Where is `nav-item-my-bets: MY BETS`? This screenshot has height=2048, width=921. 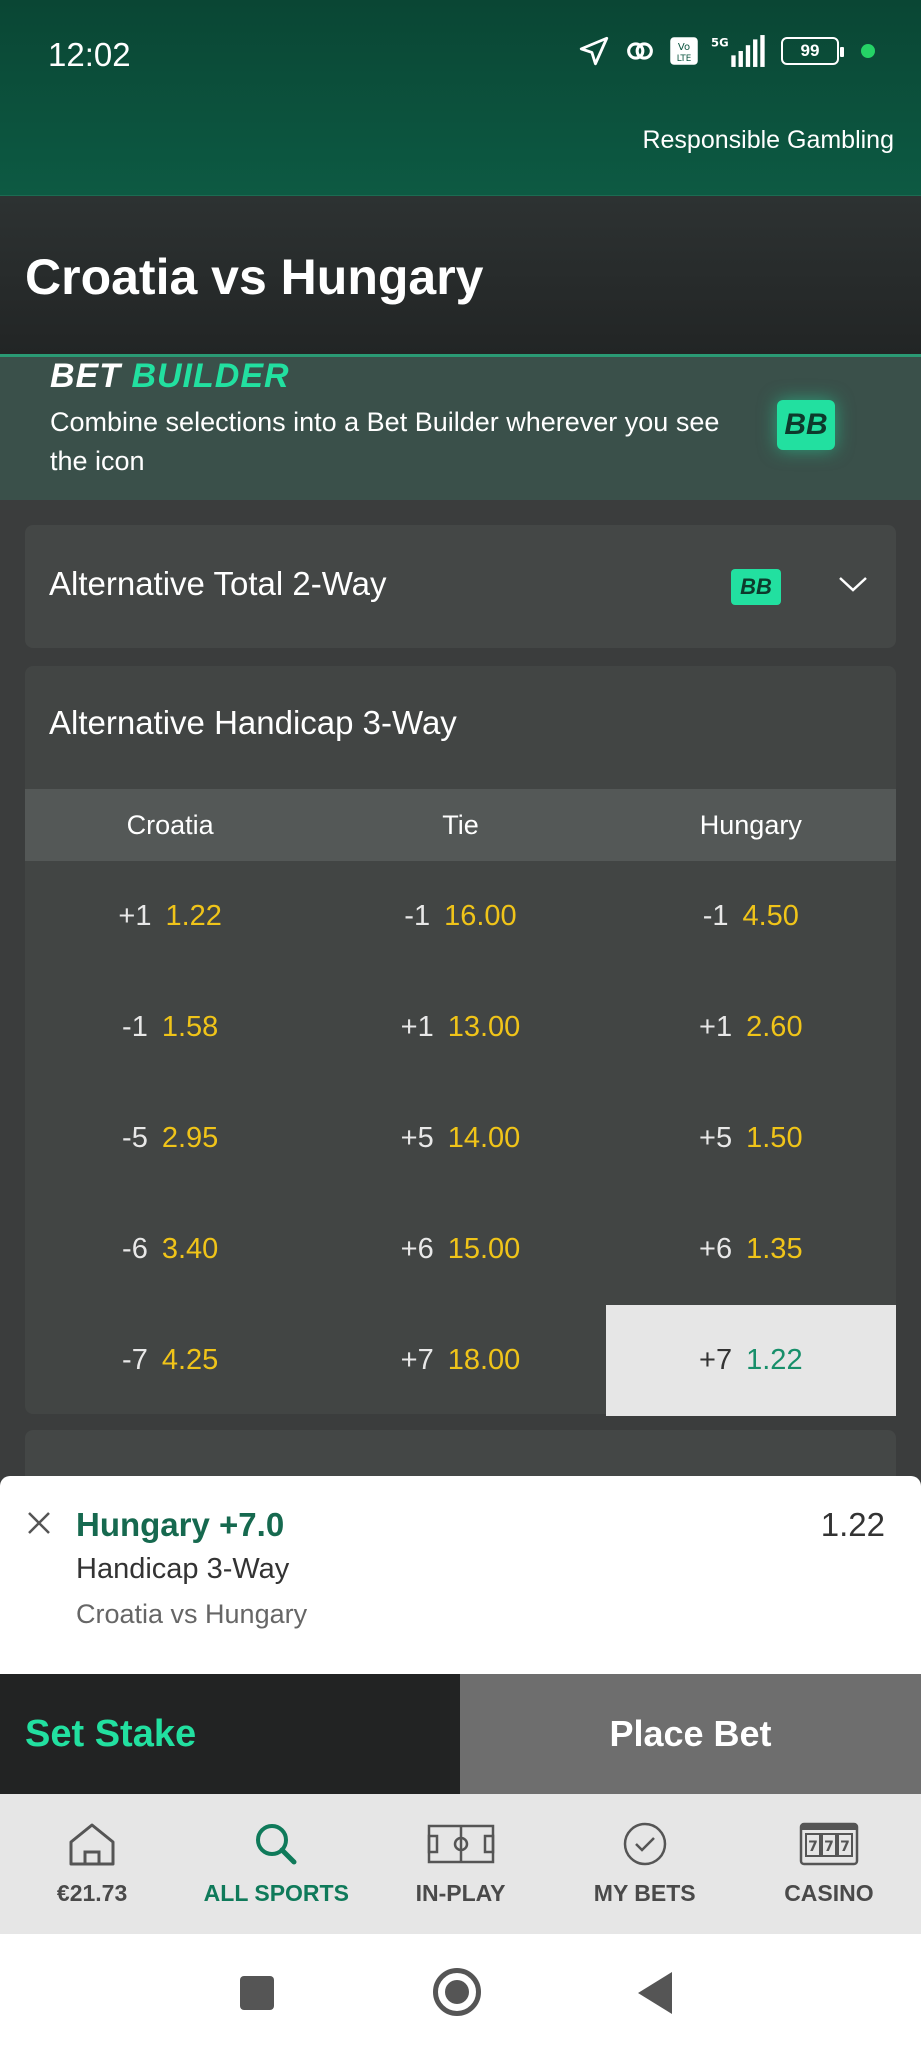 nav-item-my-bets: MY BETS is located at coordinates (645, 1864).